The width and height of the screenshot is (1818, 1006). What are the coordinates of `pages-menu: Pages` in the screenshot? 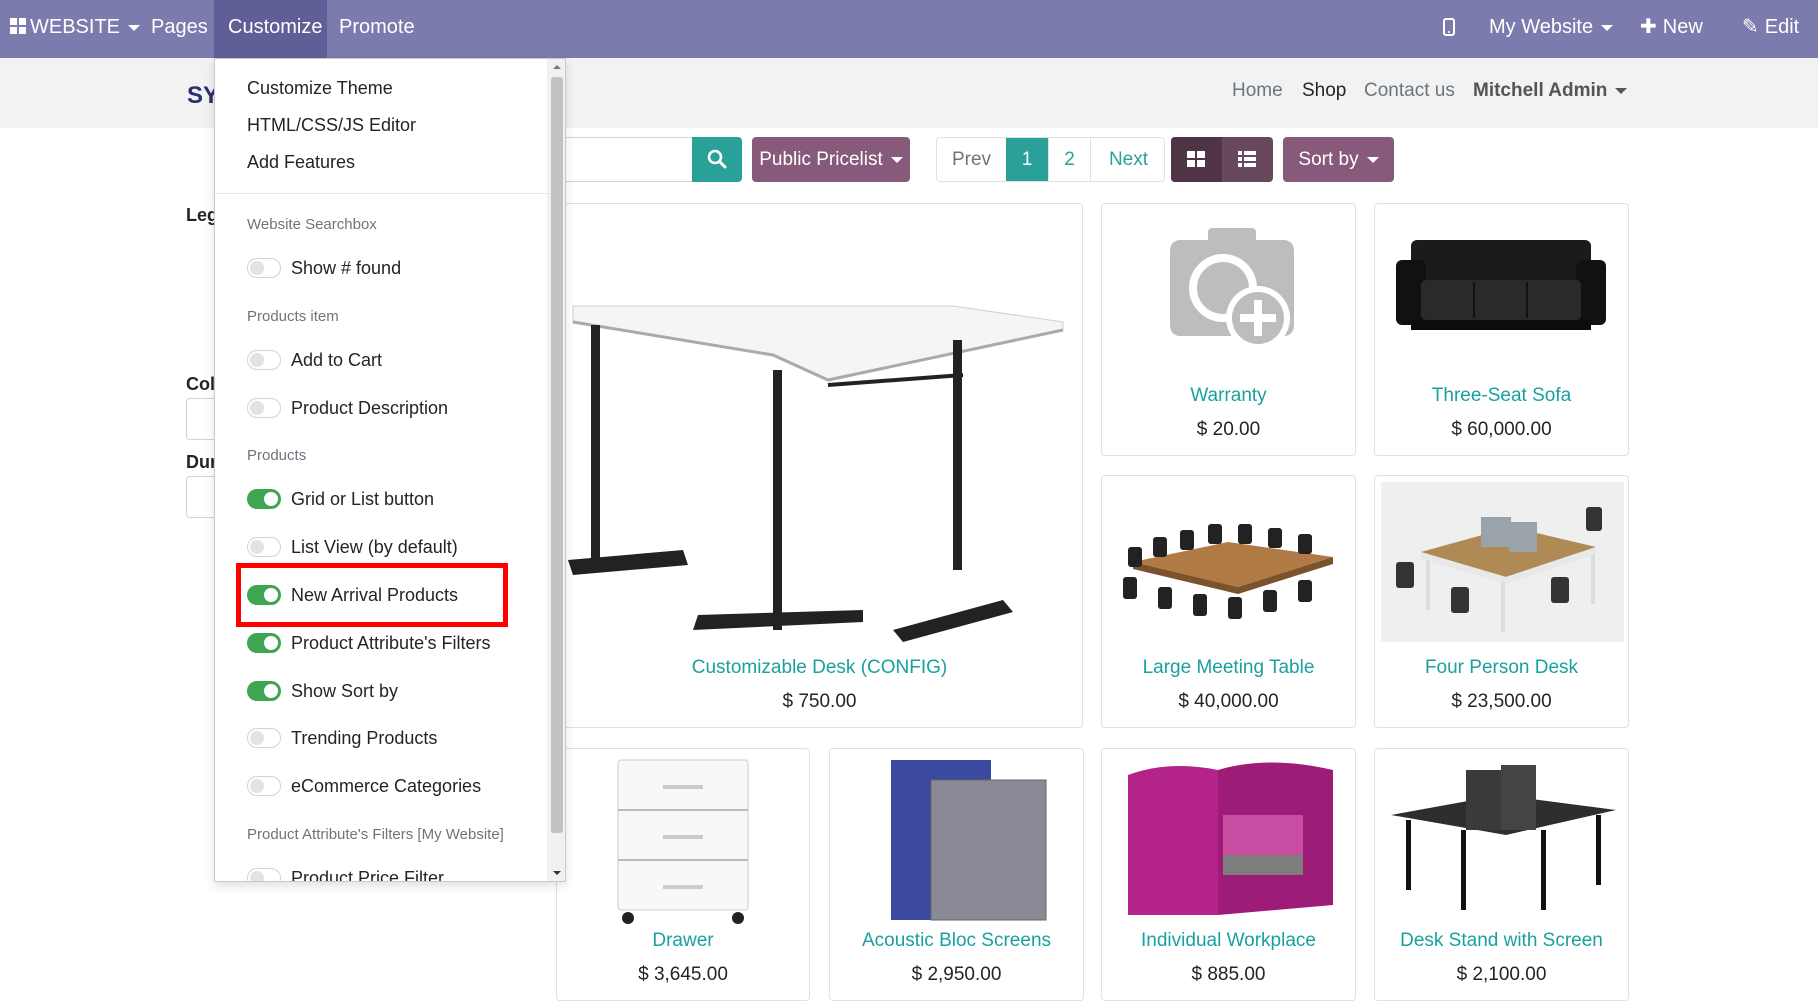 It's located at (179, 29).